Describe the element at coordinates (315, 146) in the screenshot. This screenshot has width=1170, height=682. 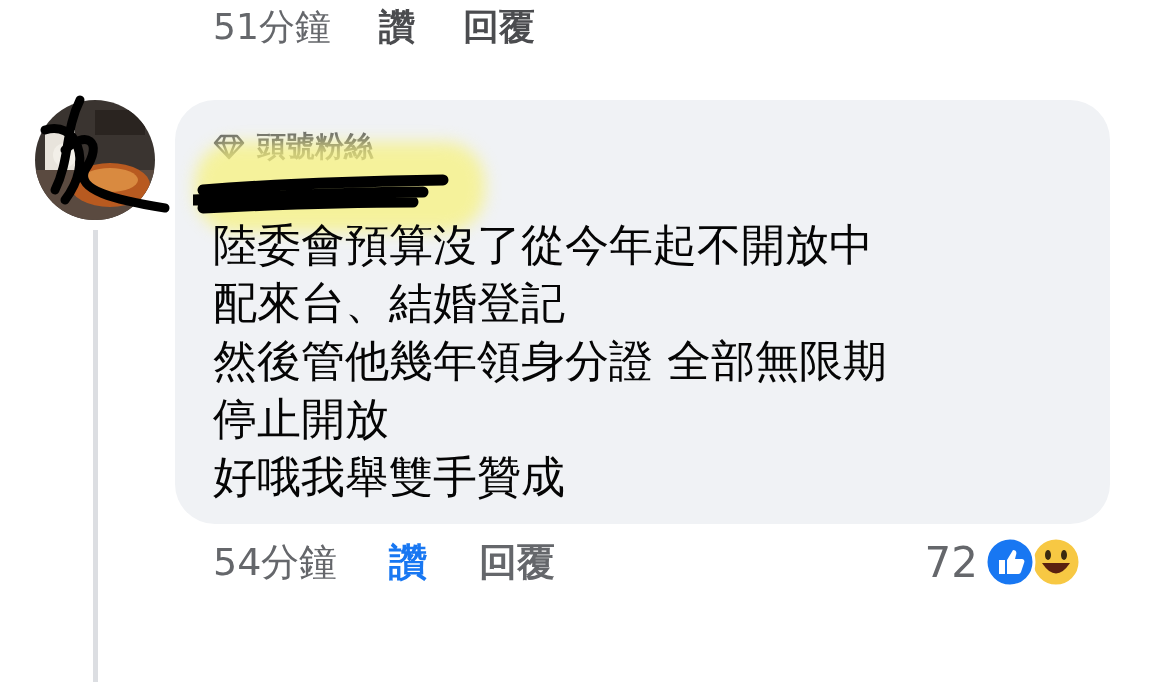
I see `badge-label: 頭號粉絲` at that location.